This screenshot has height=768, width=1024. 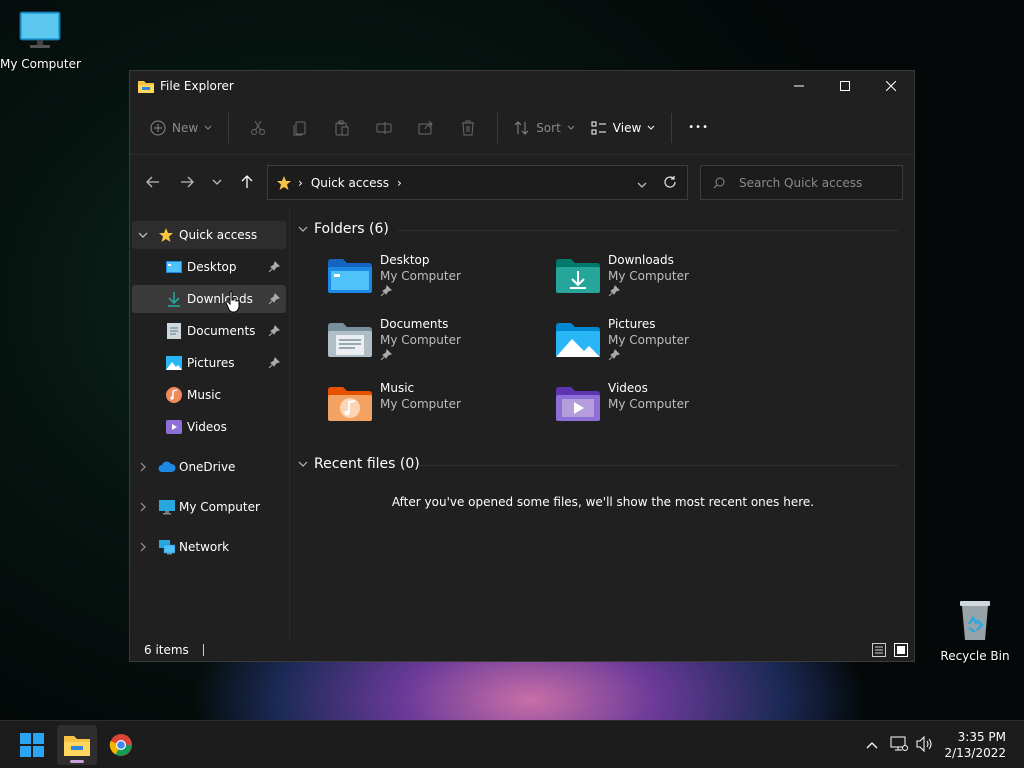 I want to click on sidebar-item-label: My Computer, so click(x=219, y=507).